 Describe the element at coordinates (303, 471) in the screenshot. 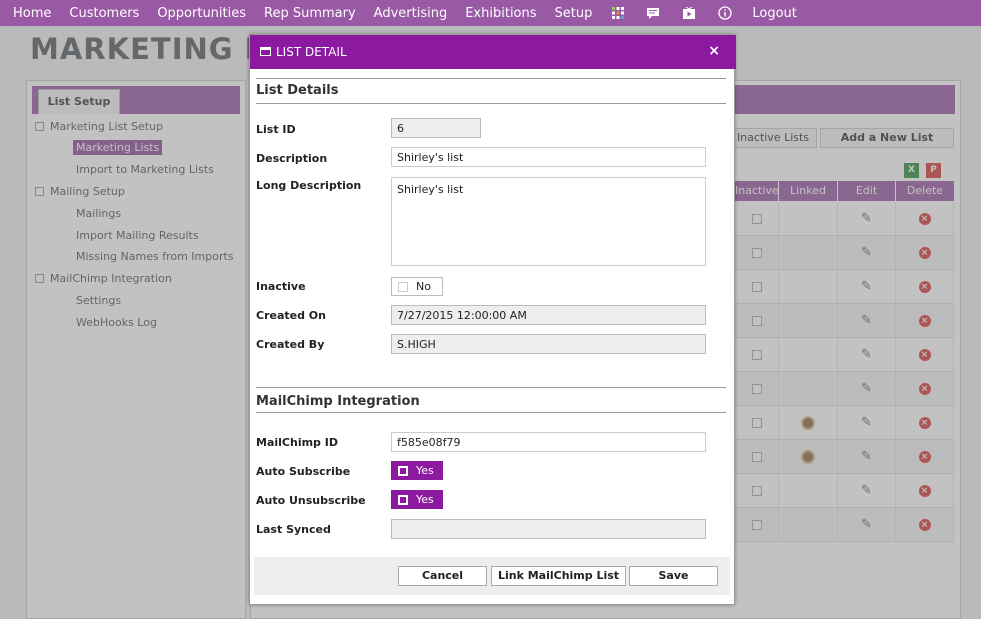

I see `auto-subscribe-label: Auto Subscribe` at that location.